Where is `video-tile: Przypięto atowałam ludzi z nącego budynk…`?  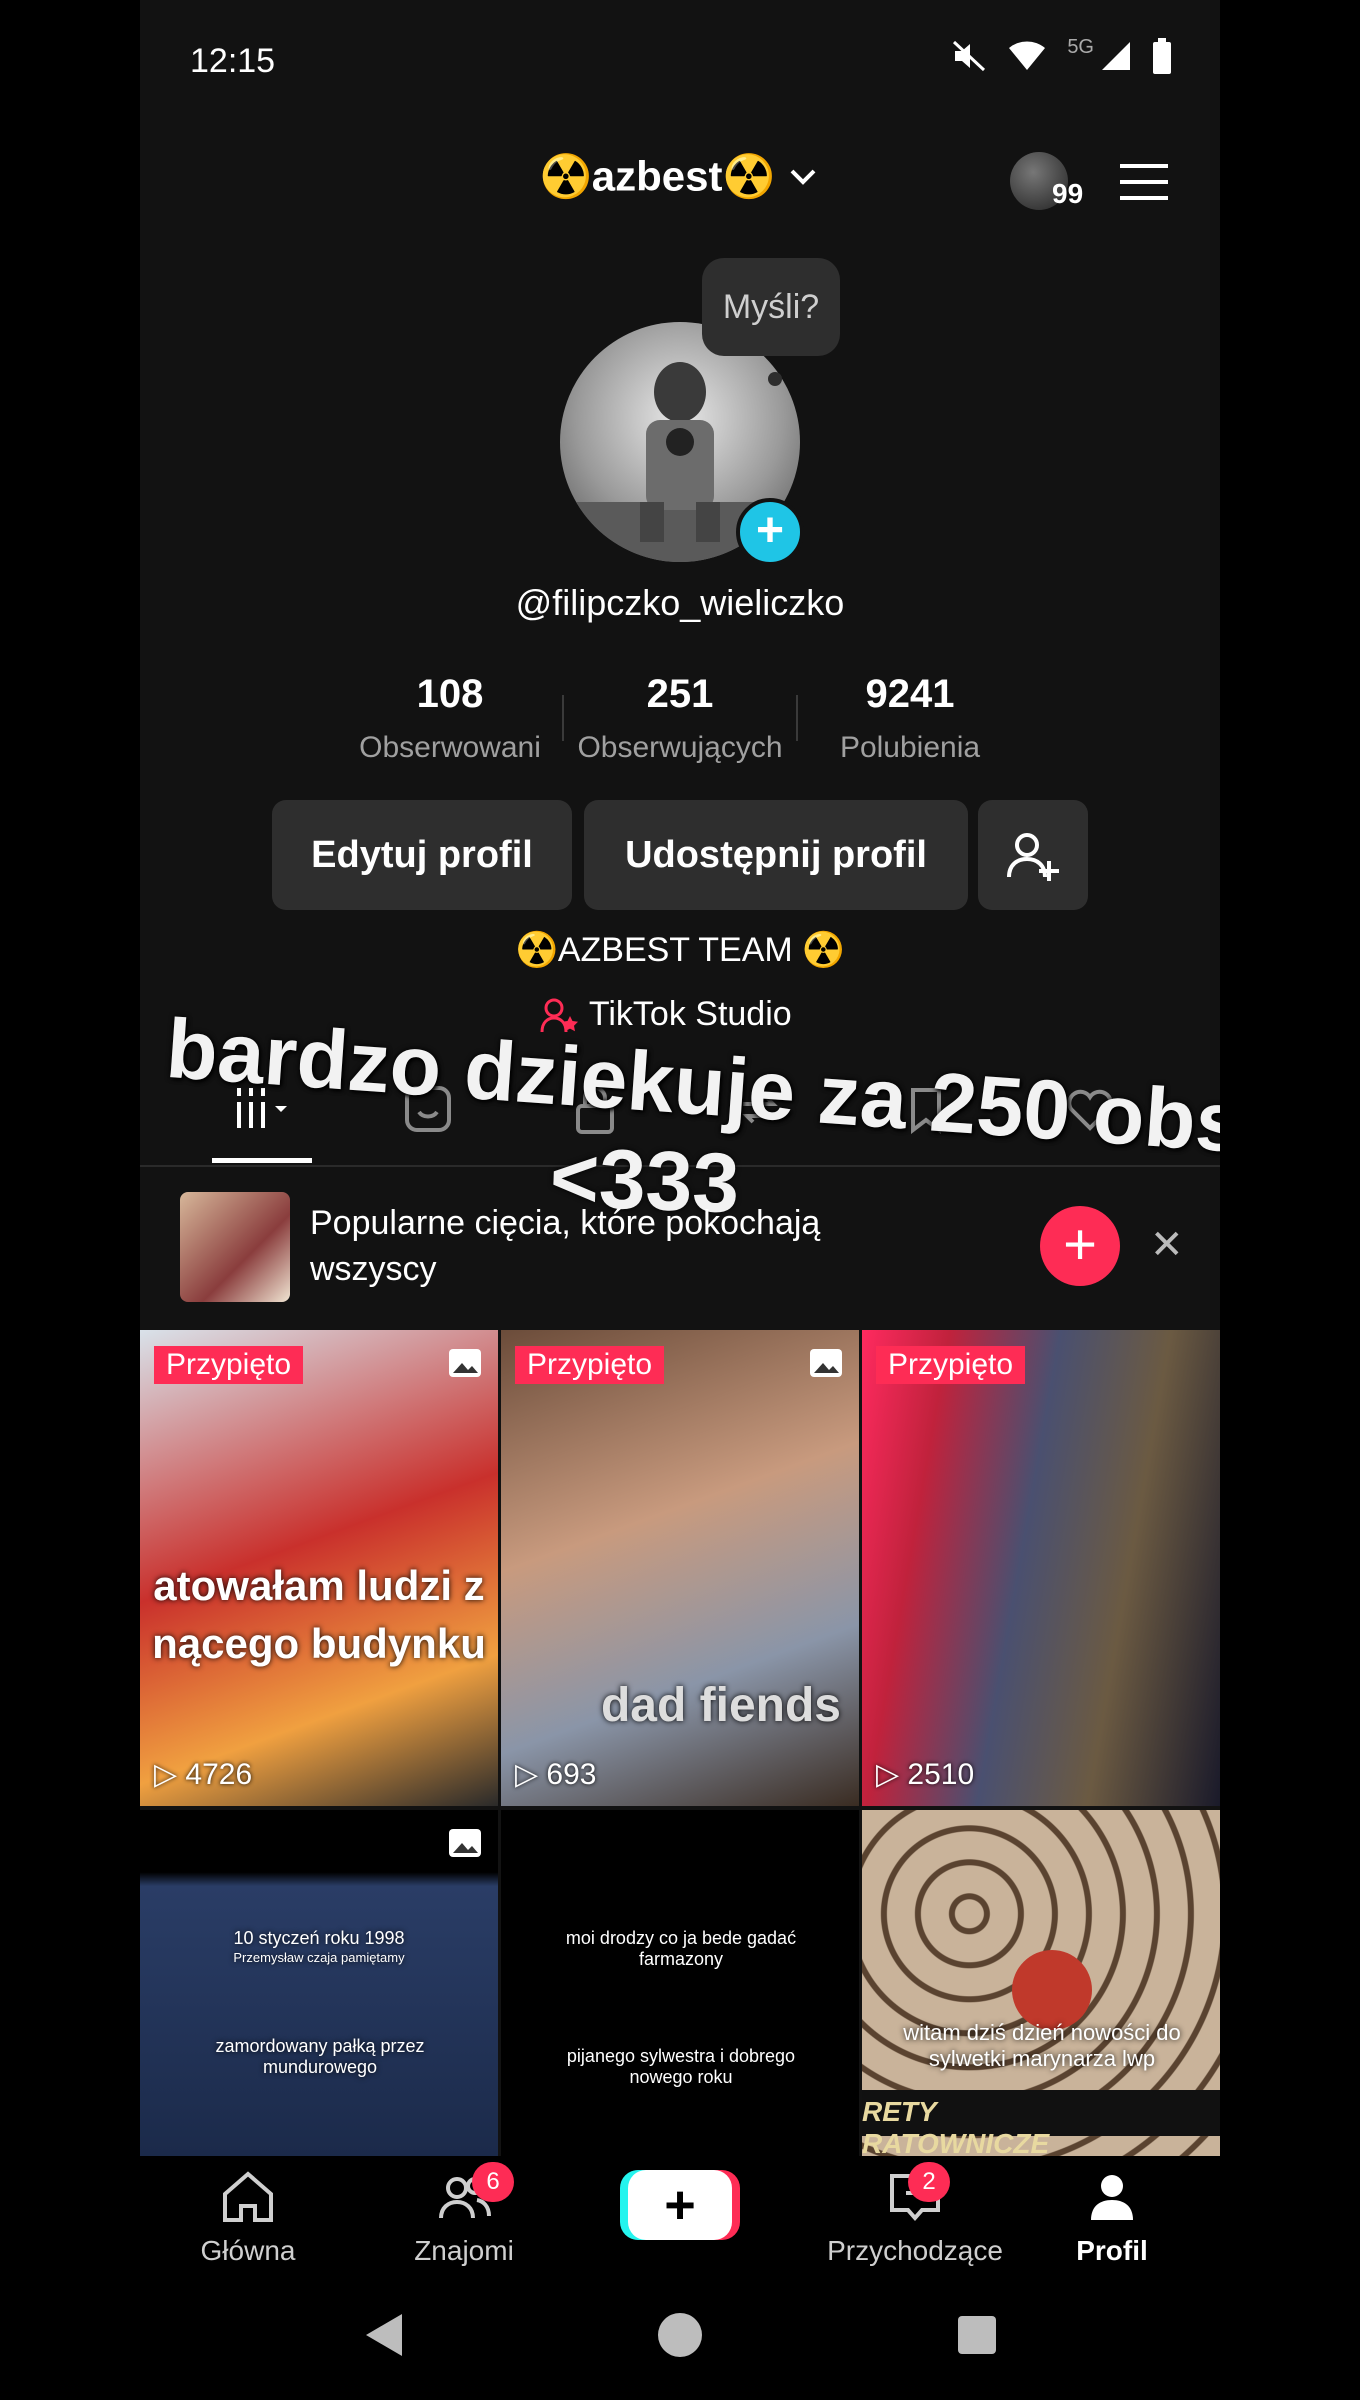 video-tile: Przypięto atowałam ludzi z nącego budynk… is located at coordinates (319, 1568).